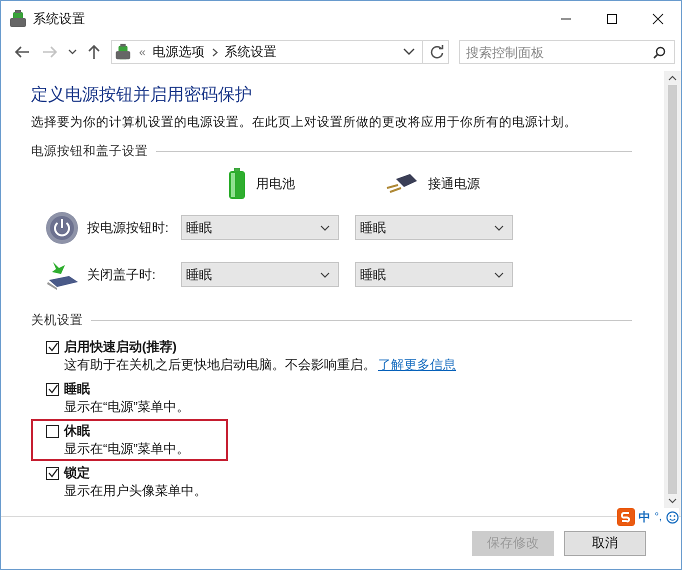  I want to click on column-header: 用电池, so click(275, 184).